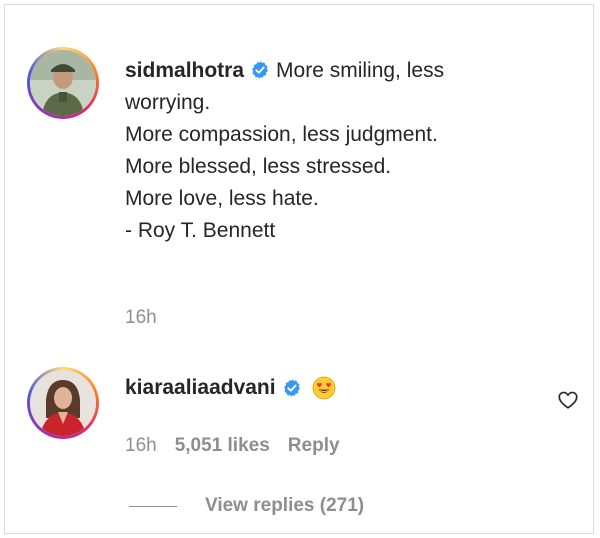 The height and width of the screenshot is (538, 600). I want to click on comment2-meta: 16h 5,051 likes Reply, so click(232, 446).